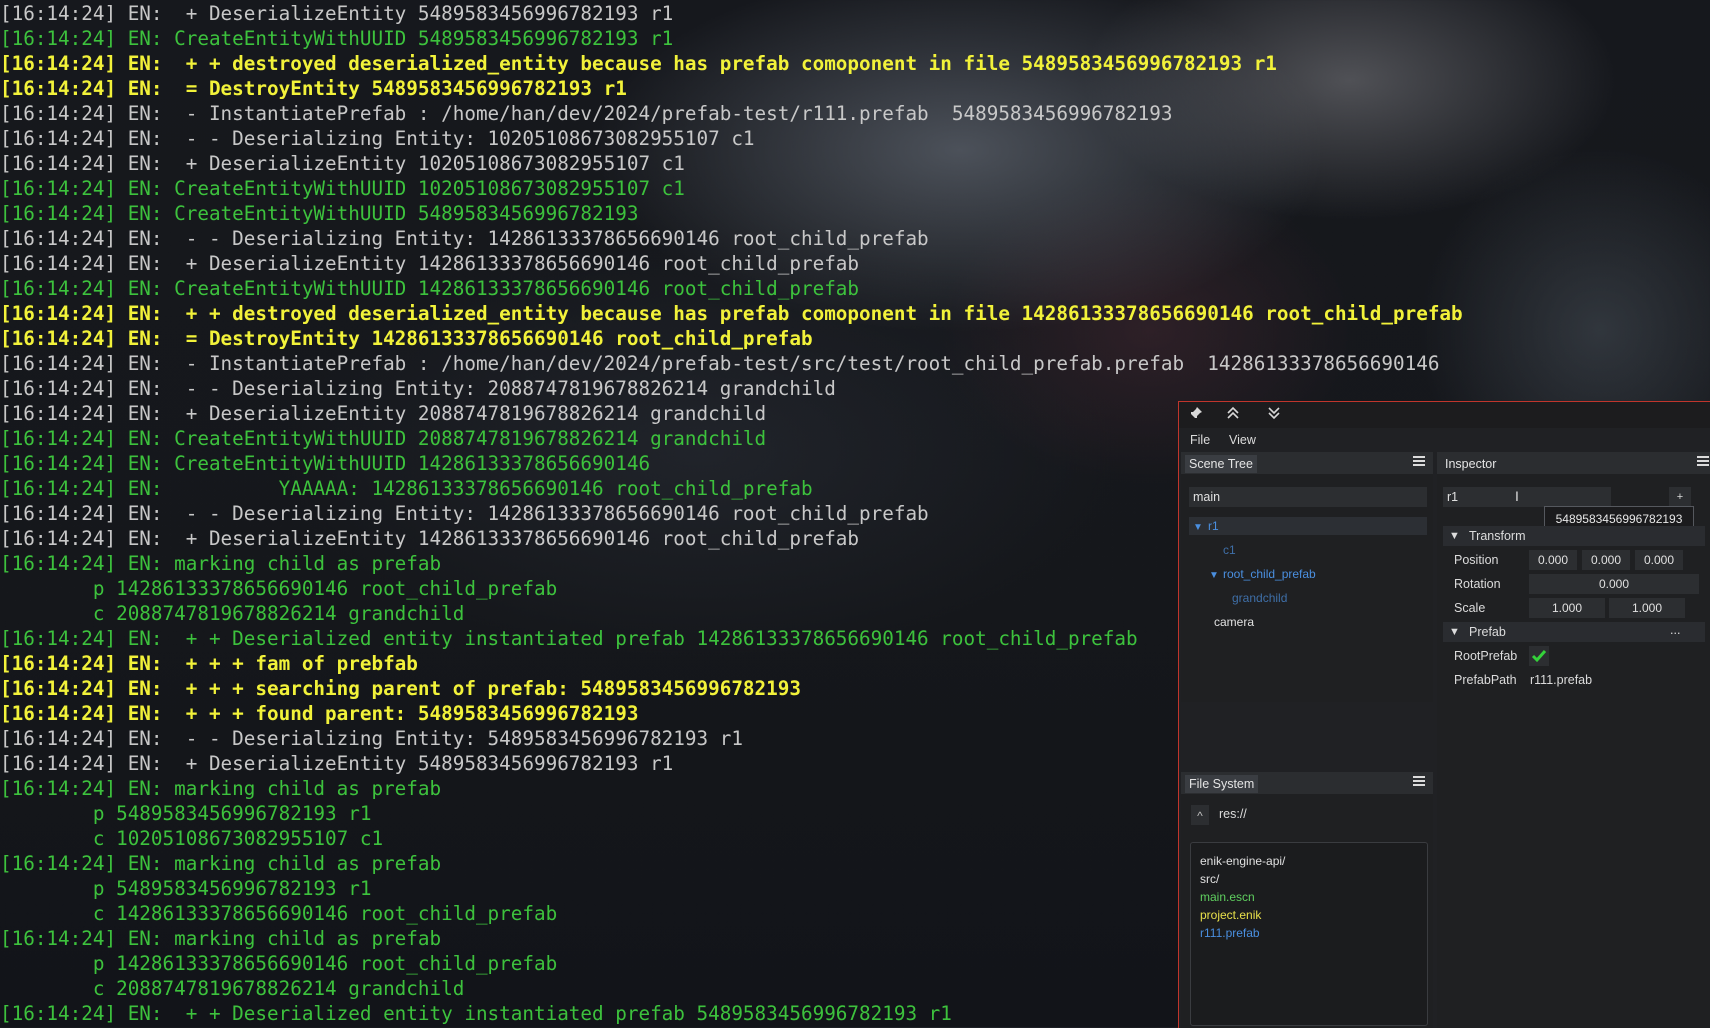 The image size is (1710, 1028). What do you see at coordinates (1527, 497) in the screenshot?
I see `entity-name-field: r1` at bounding box center [1527, 497].